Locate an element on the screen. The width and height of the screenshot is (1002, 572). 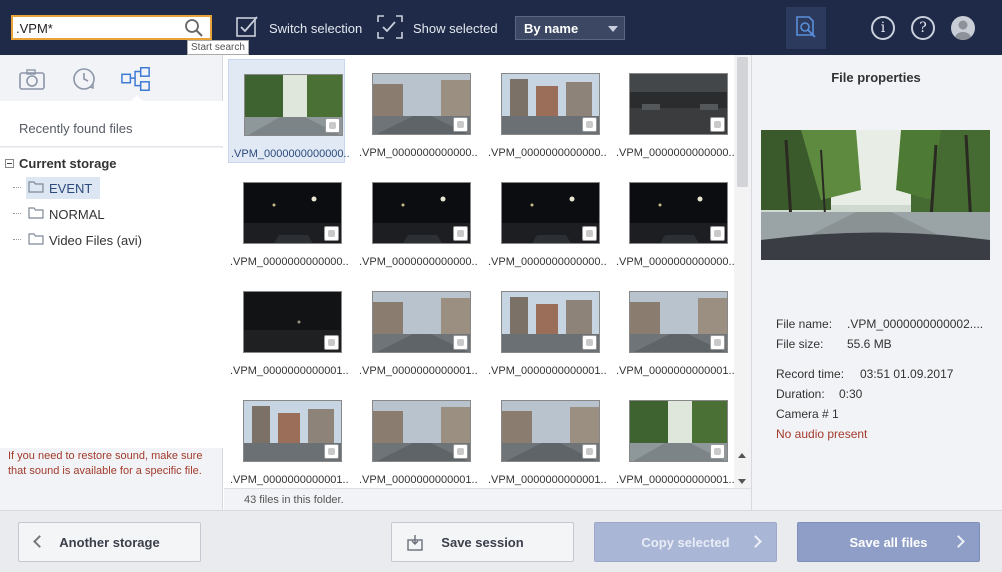
record-time-label: Record time: is located at coordinates (810, 374).